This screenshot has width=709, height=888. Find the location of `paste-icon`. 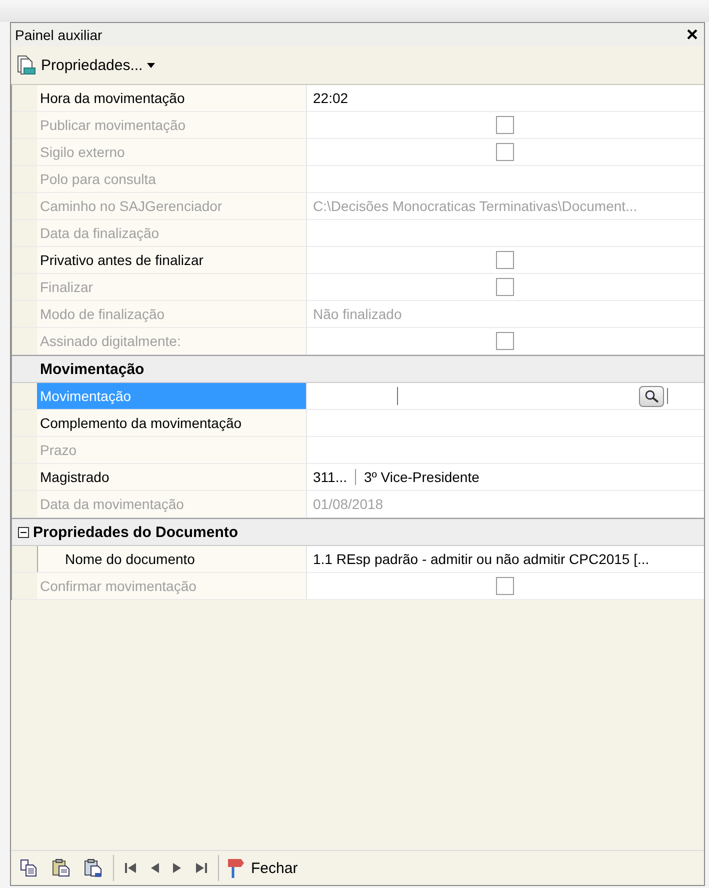

paste-icon is located at coordinates (61, 868).